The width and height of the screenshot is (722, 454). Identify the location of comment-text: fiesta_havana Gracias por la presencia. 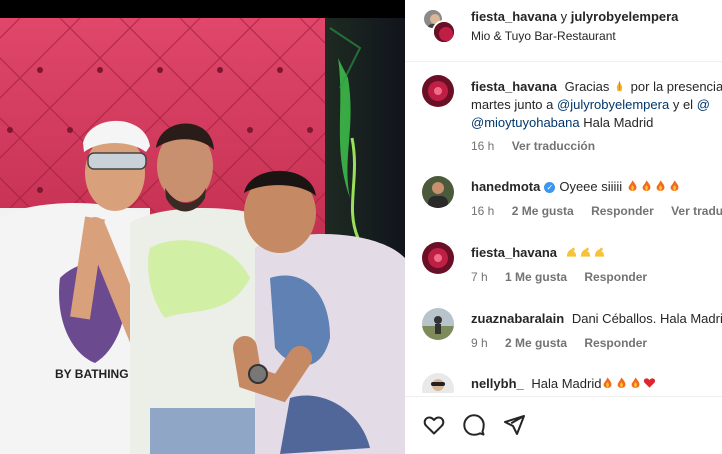
(596, 87).